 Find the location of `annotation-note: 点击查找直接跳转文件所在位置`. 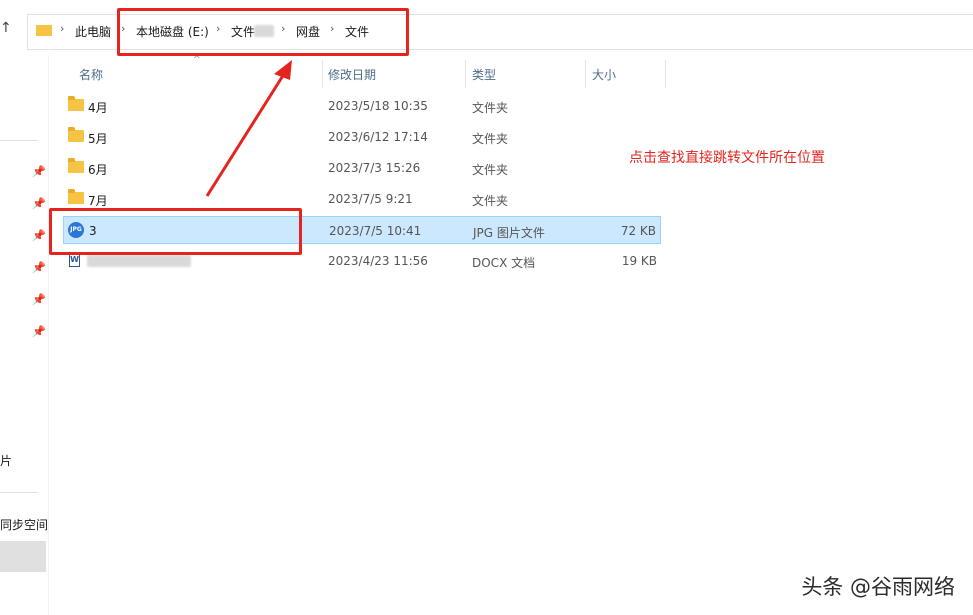

annotation-note: 点击查找直接跳转文件所在位置 is located at coordinates (727, 158).